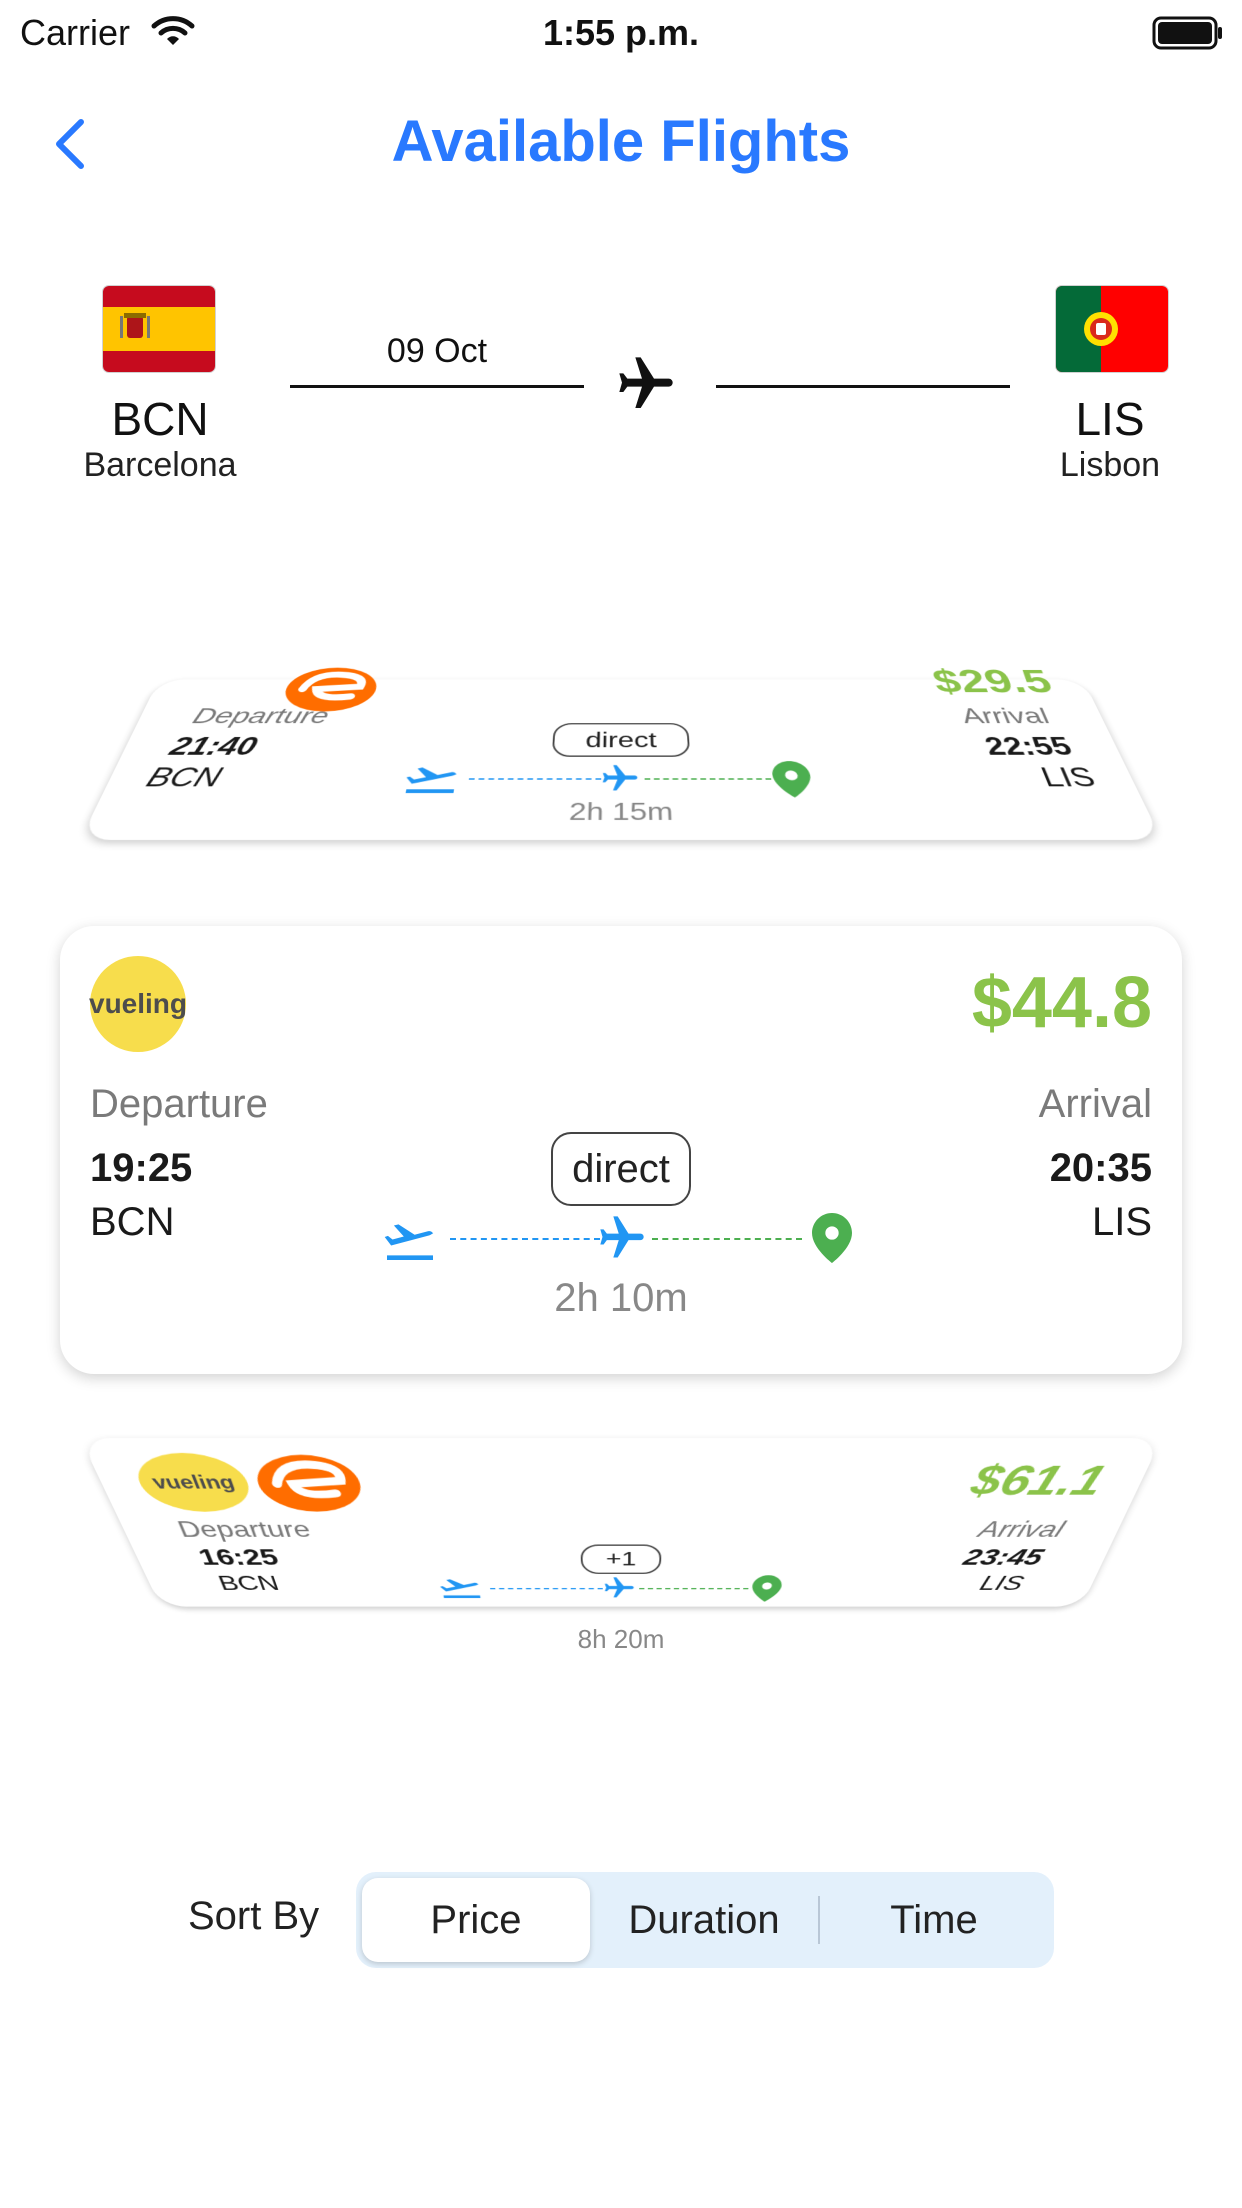  What do you see at coordinates (1004, 1557) in the screenshot?
I see `arrival-time: 23:45` at bounding box center [1004, 1557].